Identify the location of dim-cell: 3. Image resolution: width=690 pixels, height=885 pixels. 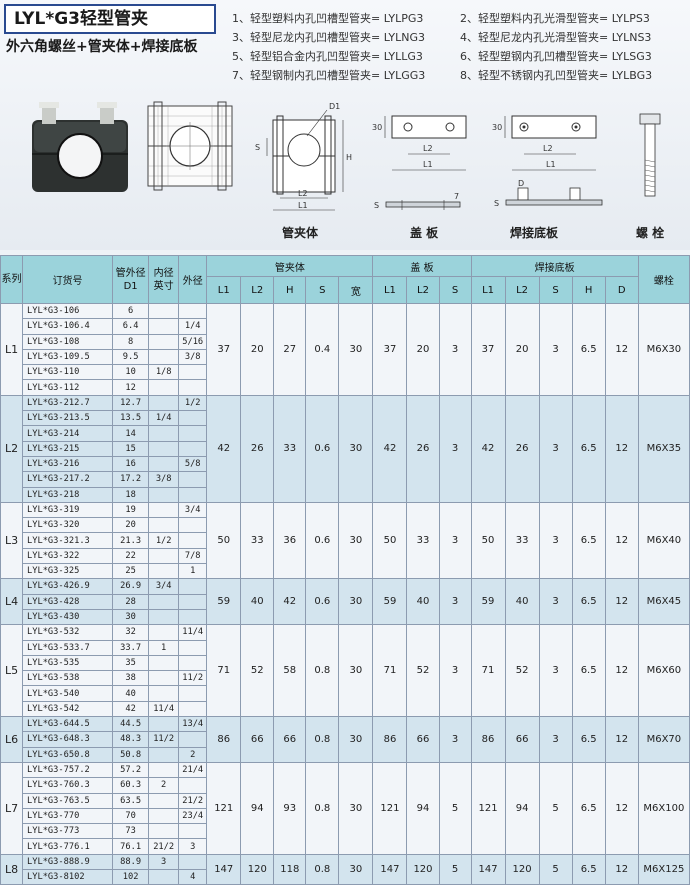
(455, 448).